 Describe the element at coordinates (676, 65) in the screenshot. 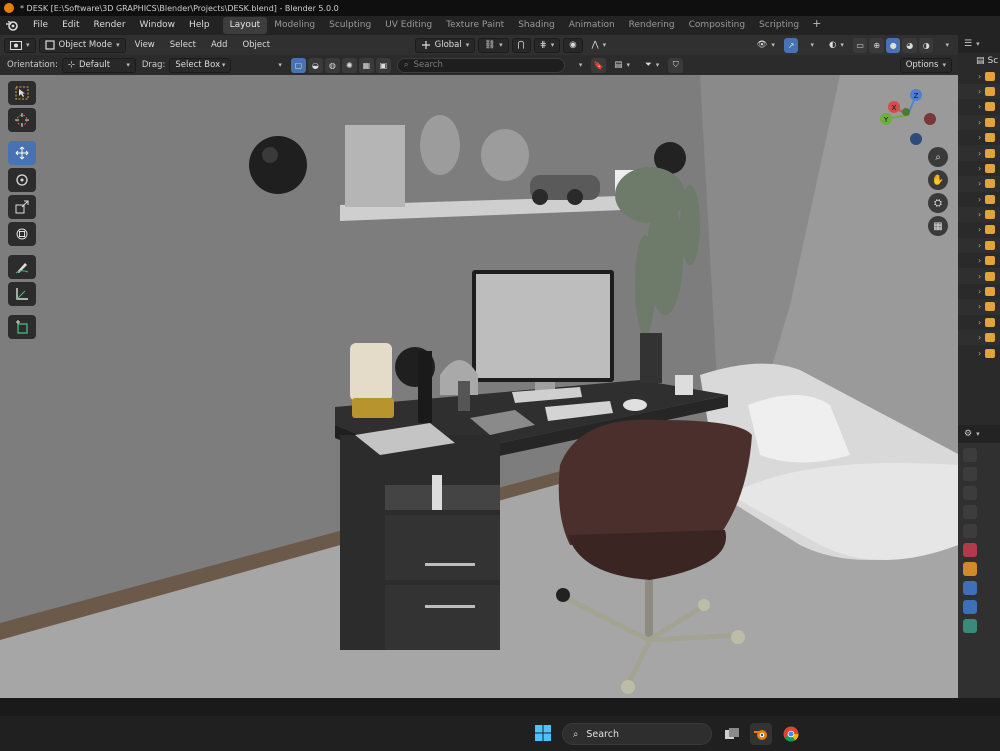

I see `shield-toggle: ⛉` at that location.